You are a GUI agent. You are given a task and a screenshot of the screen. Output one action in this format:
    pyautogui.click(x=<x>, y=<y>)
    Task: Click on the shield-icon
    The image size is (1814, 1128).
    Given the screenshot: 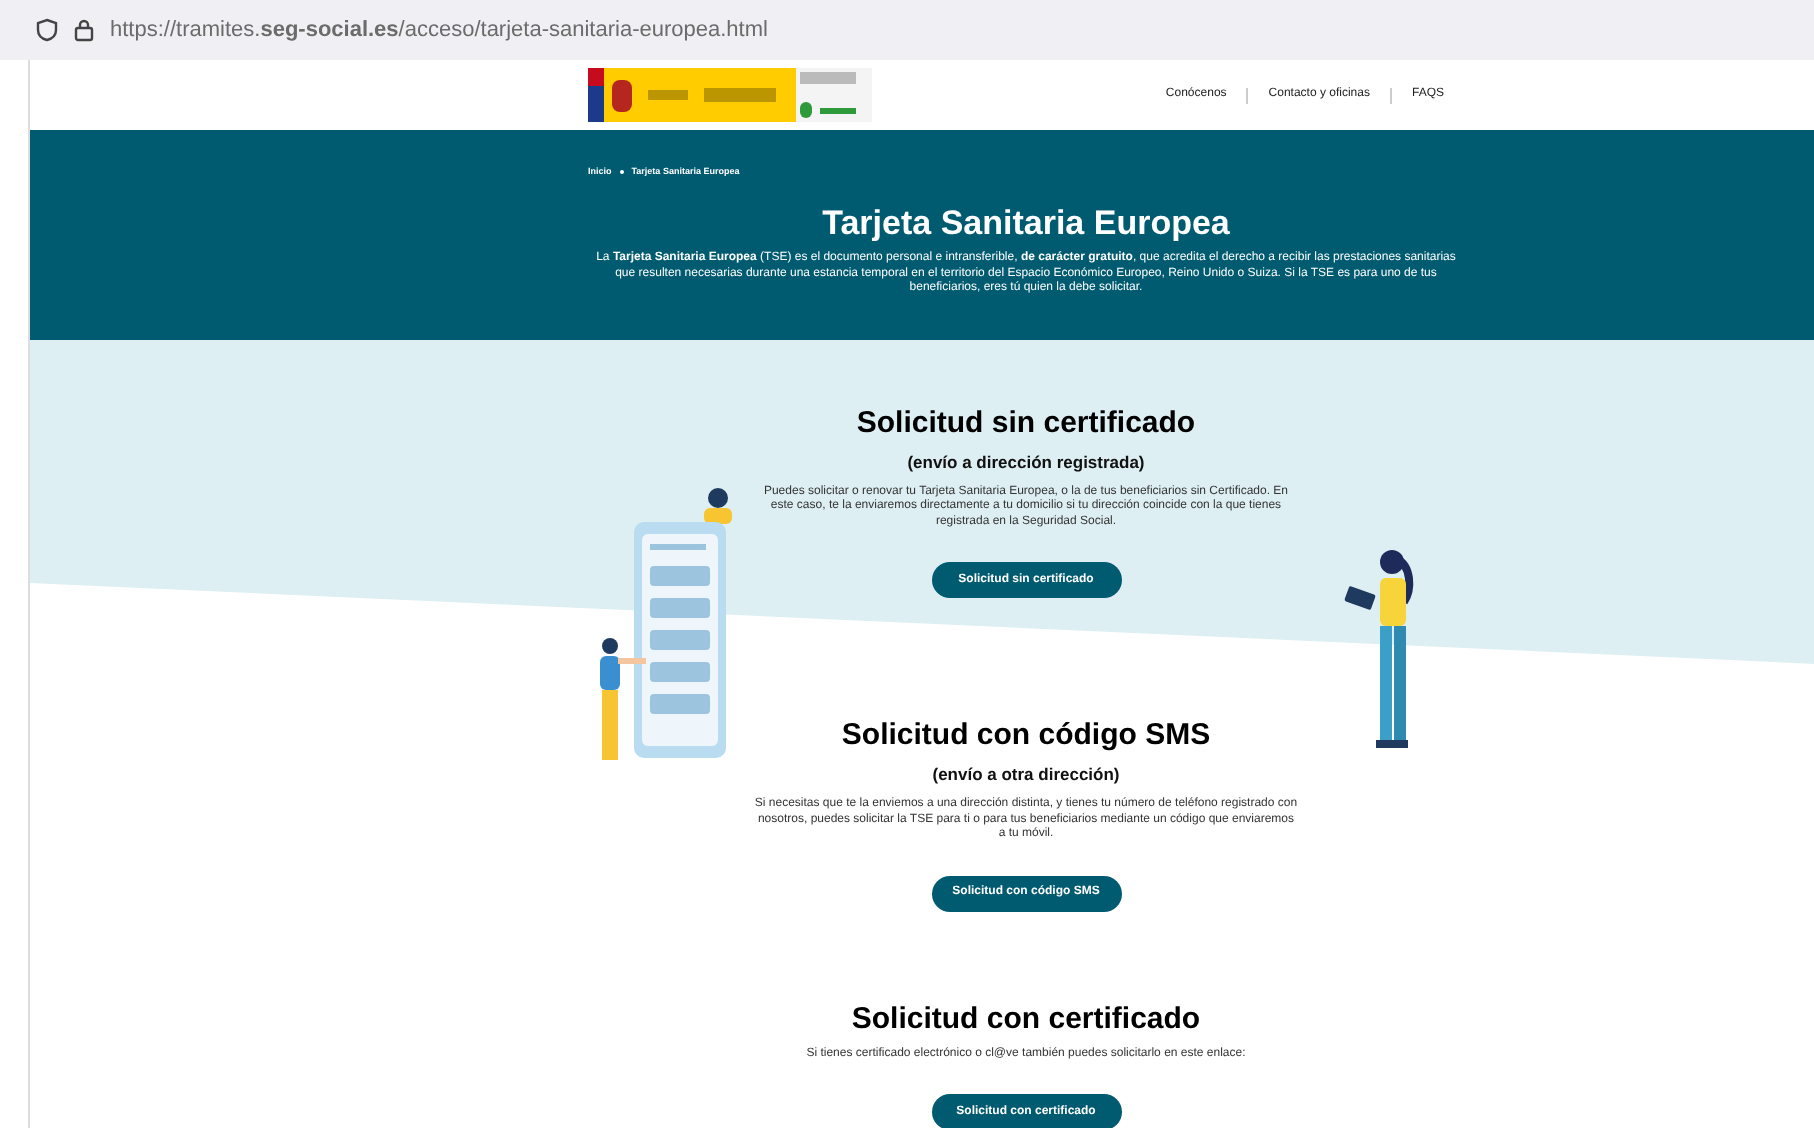 What is the action you would take?
    pyautogui.click(x=47, y=30)
    